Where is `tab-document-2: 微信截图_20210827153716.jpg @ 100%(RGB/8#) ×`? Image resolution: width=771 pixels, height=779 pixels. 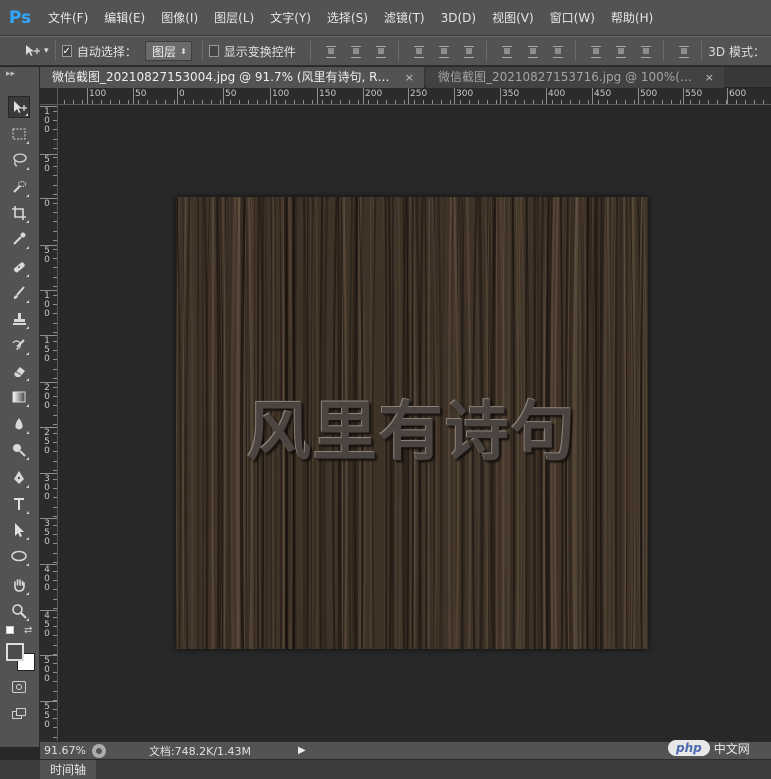
tab-document-2: 微信截图_20210827153716.jpg @ 100%(RGB/8#) × is located at coordinates (575, 77).